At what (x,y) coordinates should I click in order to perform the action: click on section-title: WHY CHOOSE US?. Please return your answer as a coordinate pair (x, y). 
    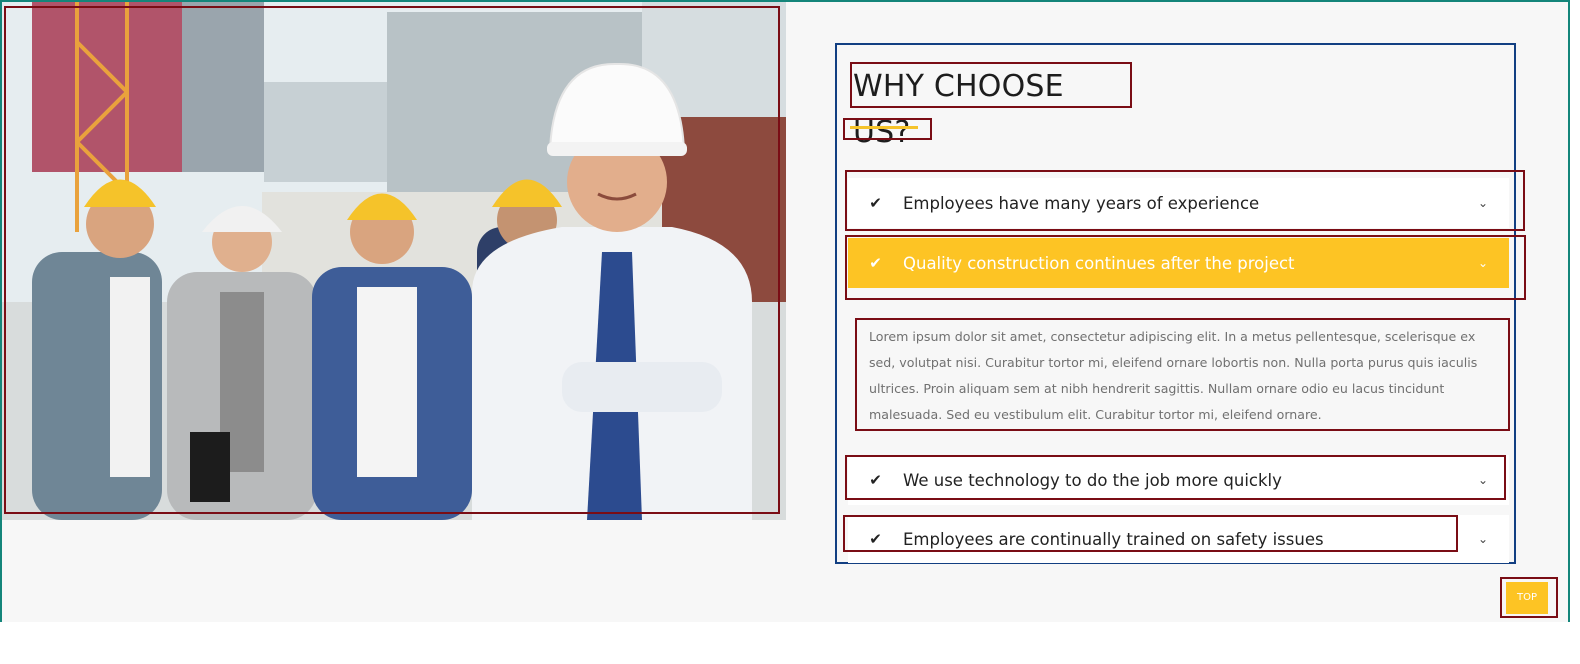
    Looking at the image, I should click on (991, 106).